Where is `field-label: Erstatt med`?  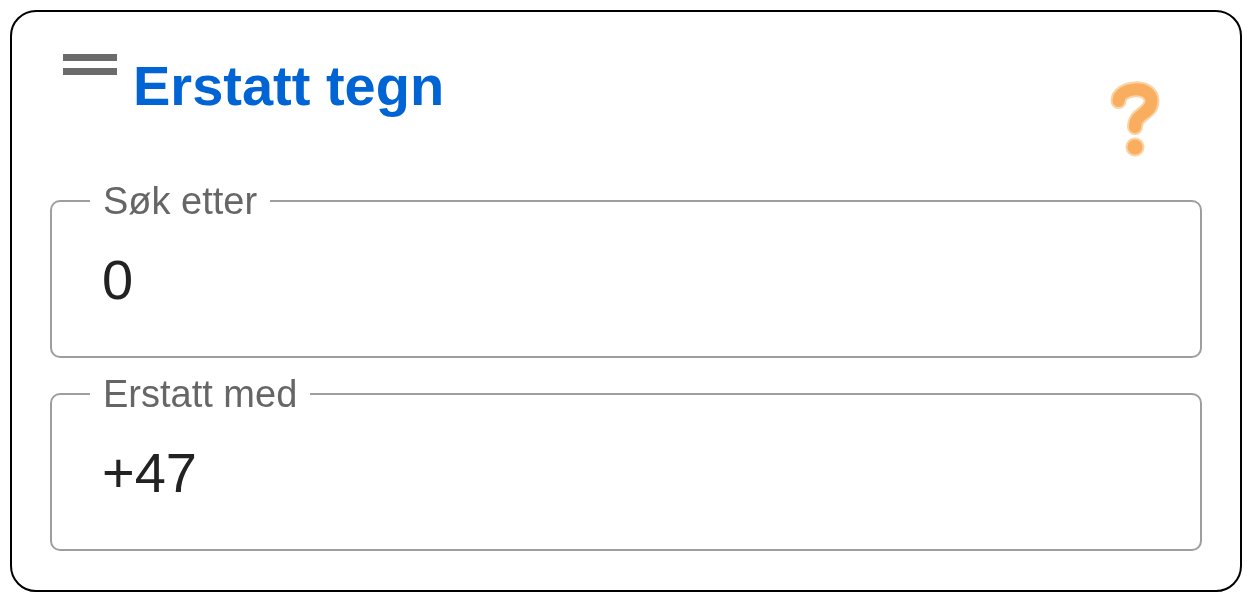
field-label: Erstatt med is located at coordinates (200, 394).